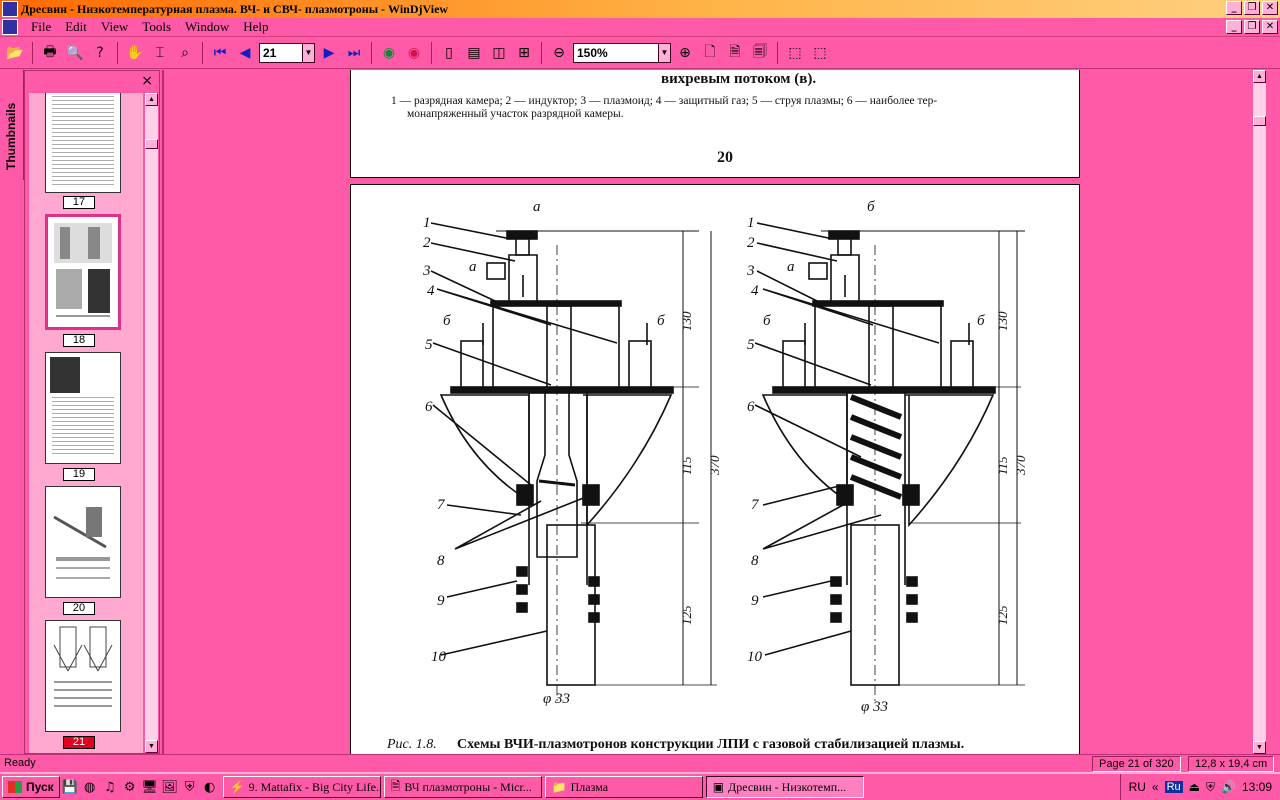  Describe the element at coordinates (622, 53) in the screenshot. I see `zoom-field: 150% ▼` at that location.